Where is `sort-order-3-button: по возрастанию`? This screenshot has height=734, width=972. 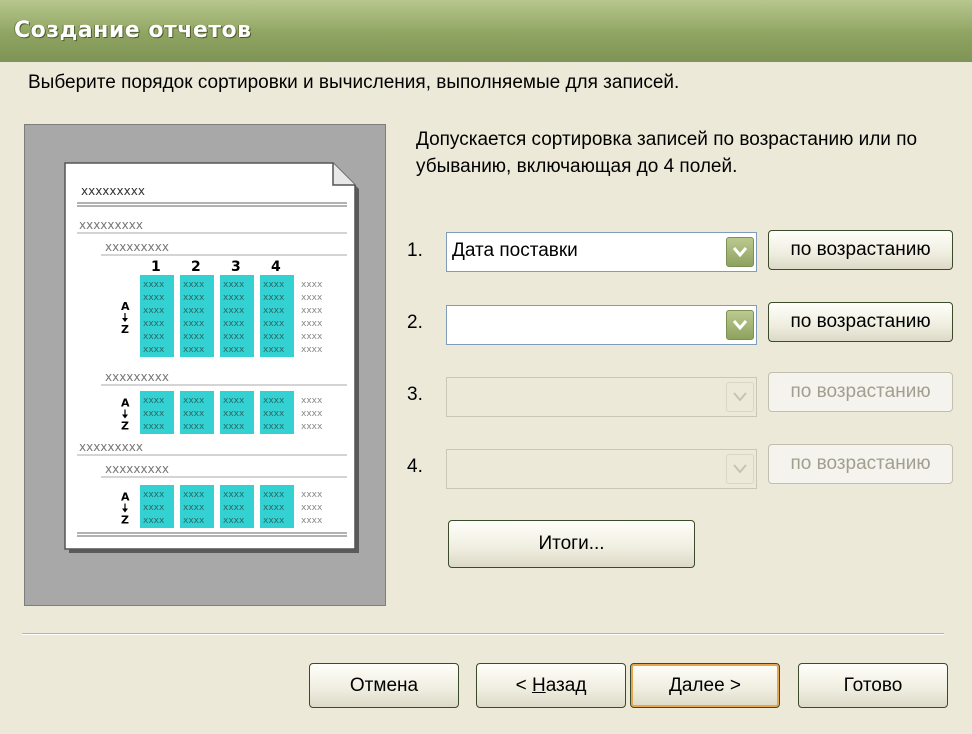
sort-order-3-button: по возрастанию is located at coordinates (860, 392).